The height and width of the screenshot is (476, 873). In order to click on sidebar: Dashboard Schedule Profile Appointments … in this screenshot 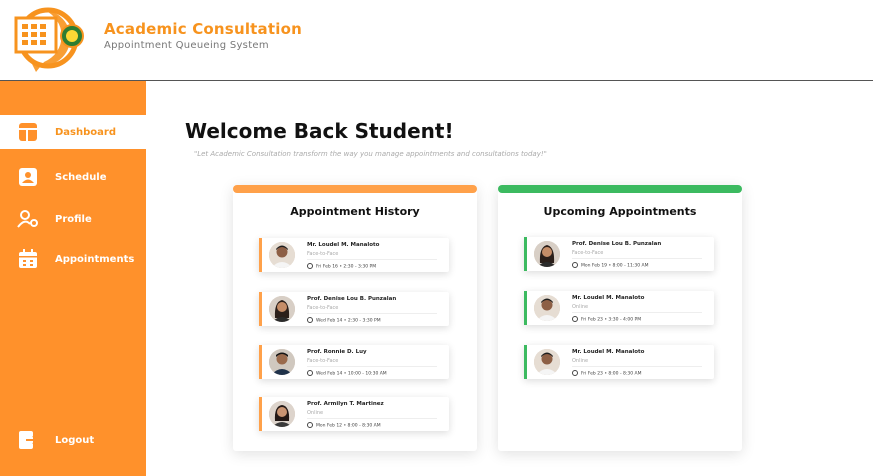, I will do `click(73, 278)`.